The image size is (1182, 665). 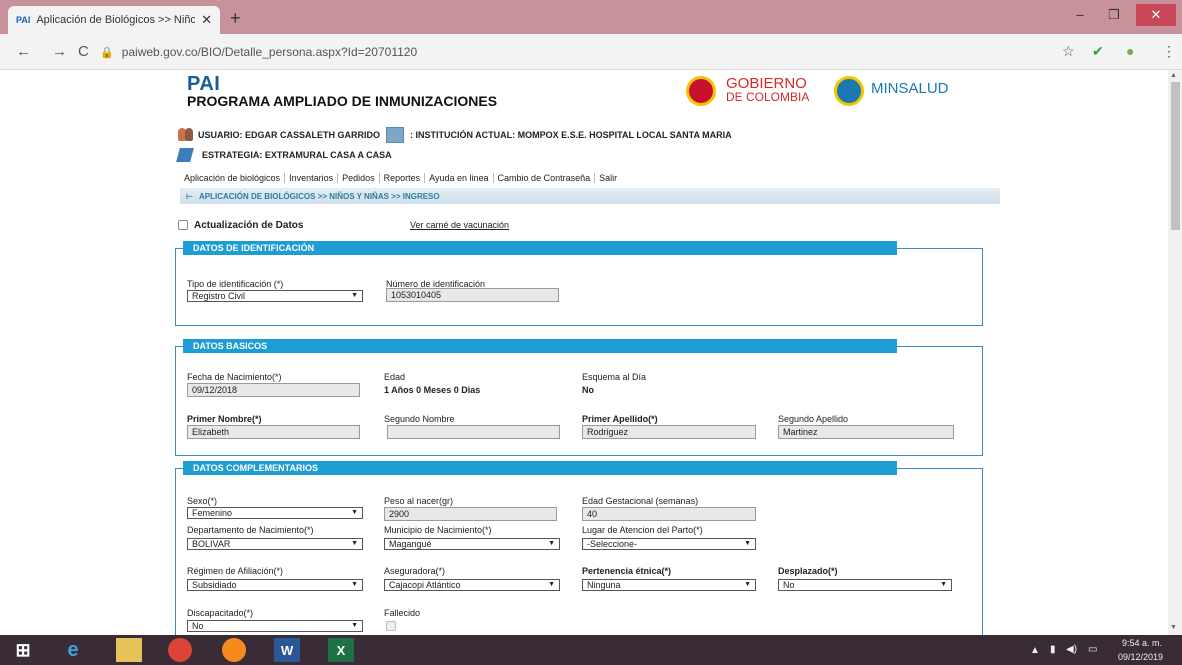 What do you see at coordinates (23, 51) in the screenshot?
I see `back-icon: ←` at bounding box center [23, 51].